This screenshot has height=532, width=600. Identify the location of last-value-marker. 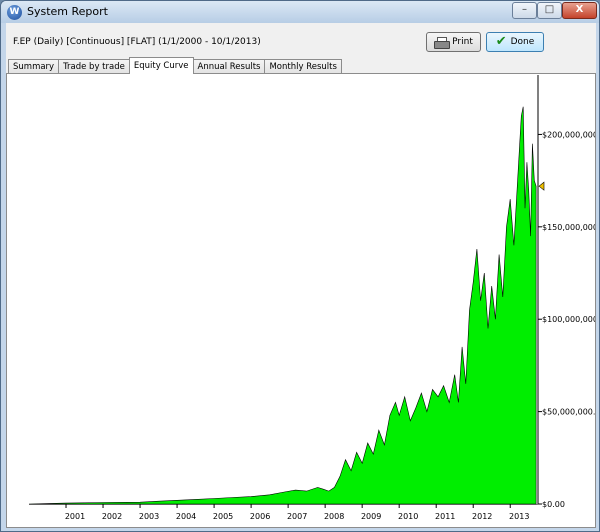
(541, 186).